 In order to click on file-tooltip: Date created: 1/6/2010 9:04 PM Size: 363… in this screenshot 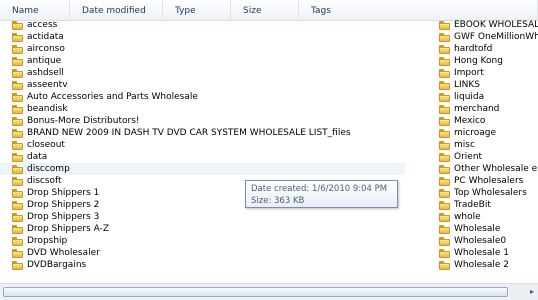, I will do `click(321, 194)`.